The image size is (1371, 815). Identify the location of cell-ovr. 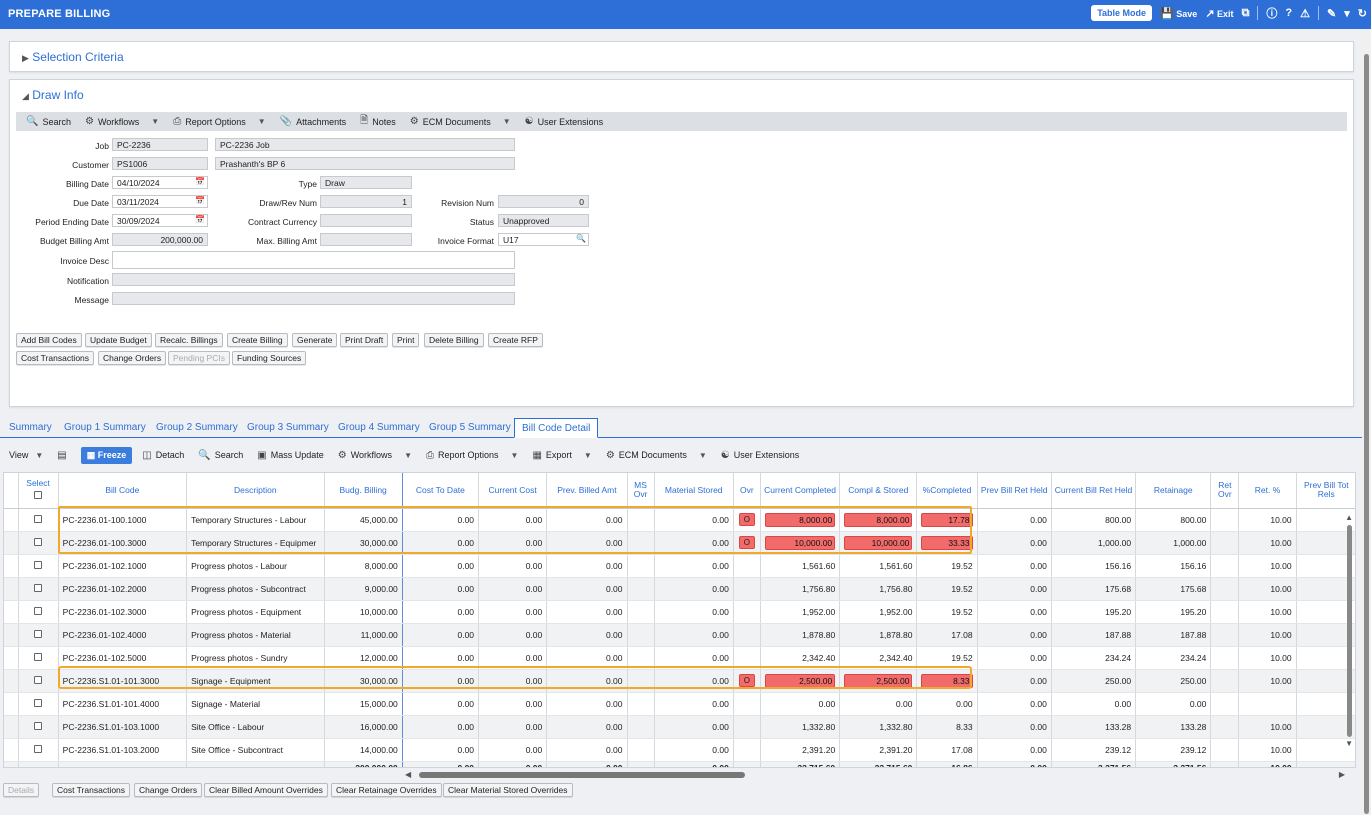
(747, 658).